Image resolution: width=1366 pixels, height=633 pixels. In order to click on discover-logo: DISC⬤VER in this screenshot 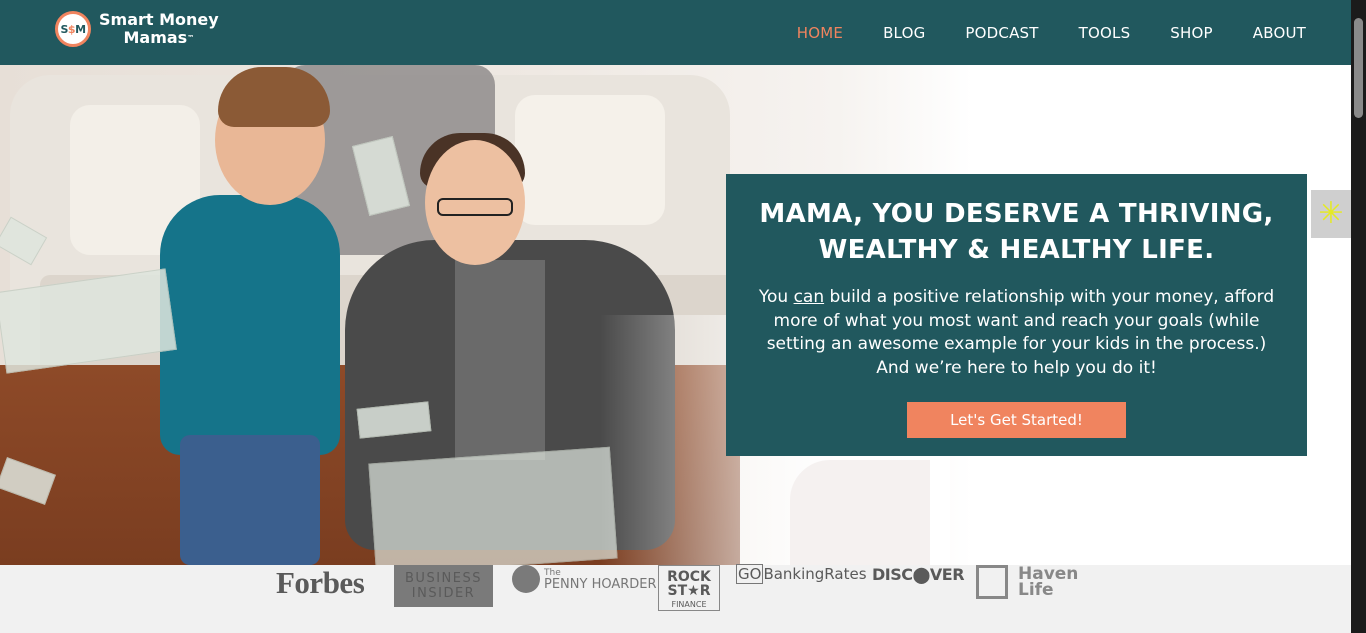, I will do `click(918, 574)`.